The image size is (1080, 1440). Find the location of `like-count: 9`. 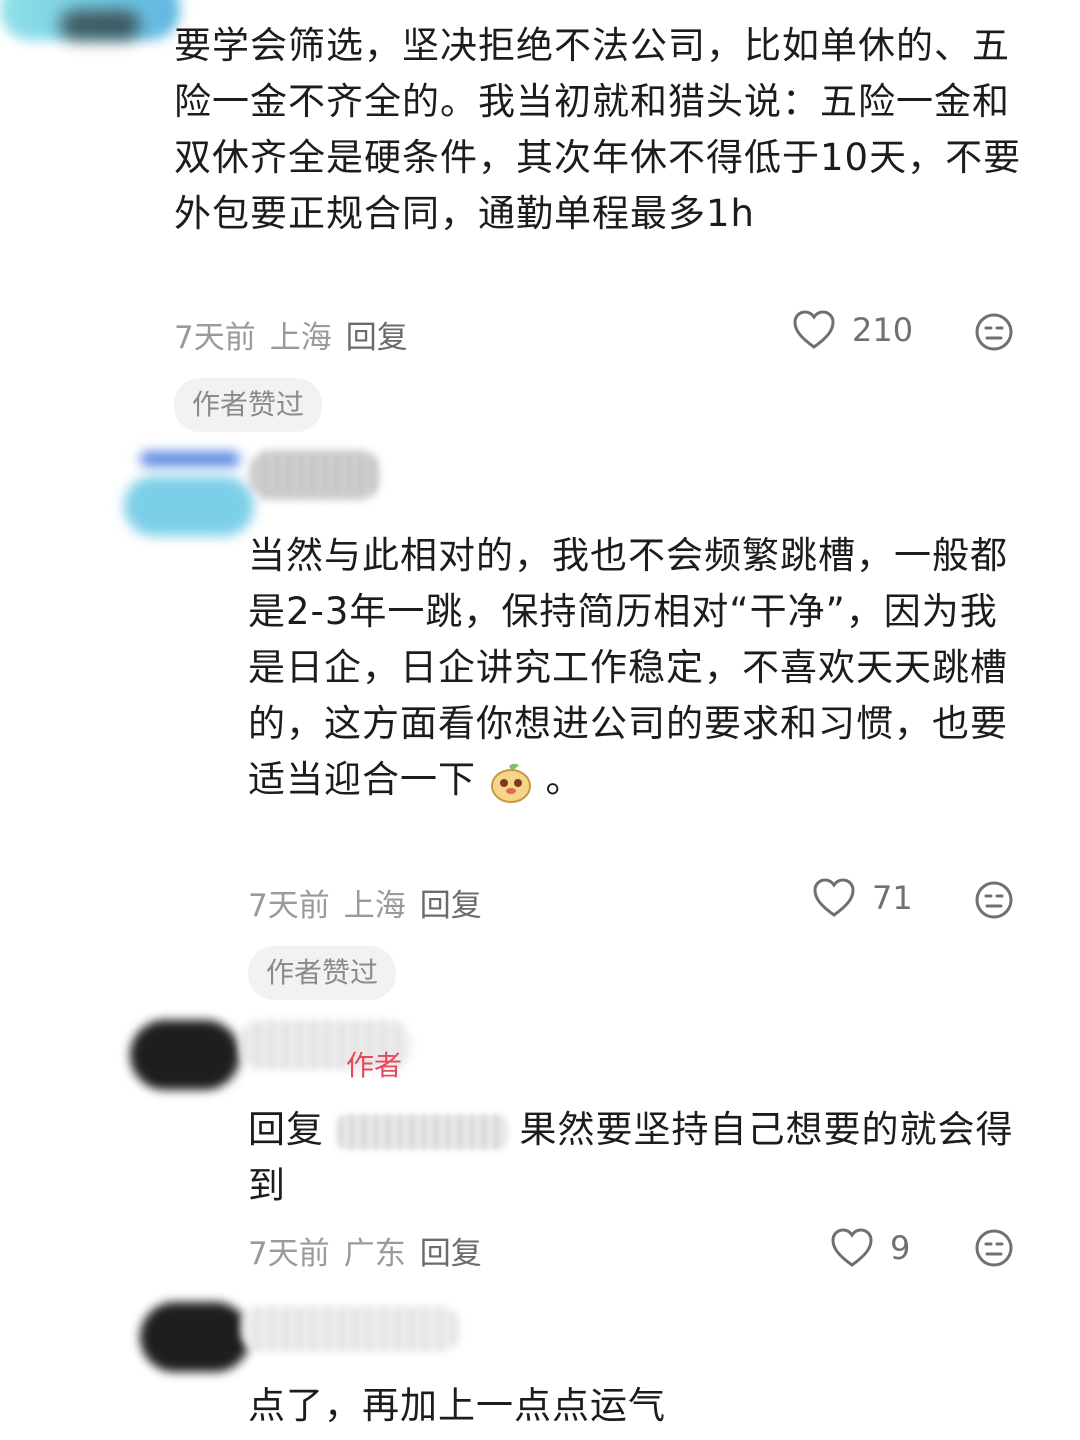

like-count: 9 is located at coordinates (900, 1248).